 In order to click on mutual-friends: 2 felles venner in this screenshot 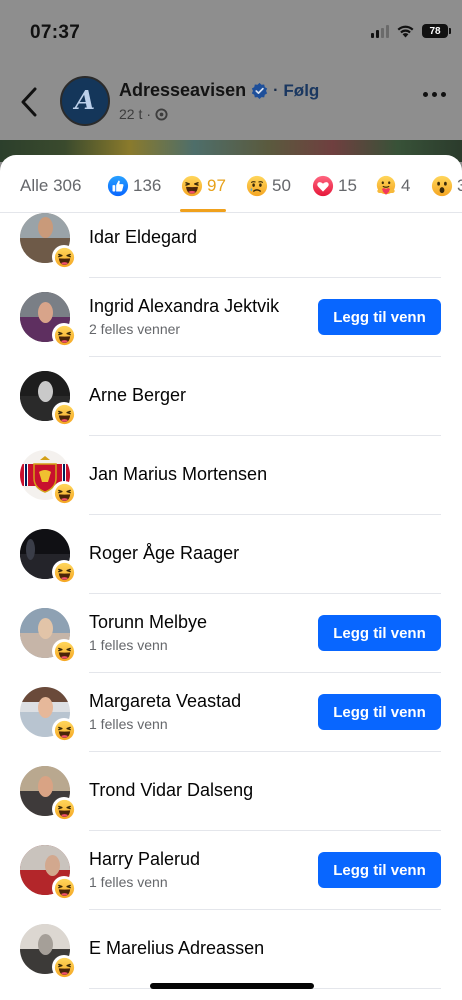, I will do `click(135, 329)`.